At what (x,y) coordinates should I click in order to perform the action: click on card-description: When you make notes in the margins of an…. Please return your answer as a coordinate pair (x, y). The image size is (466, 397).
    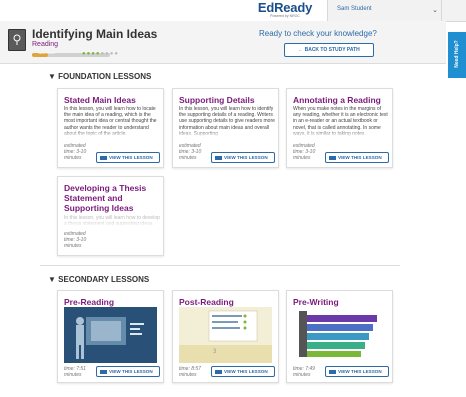
    Looking at the image, I should click on (341, 121).